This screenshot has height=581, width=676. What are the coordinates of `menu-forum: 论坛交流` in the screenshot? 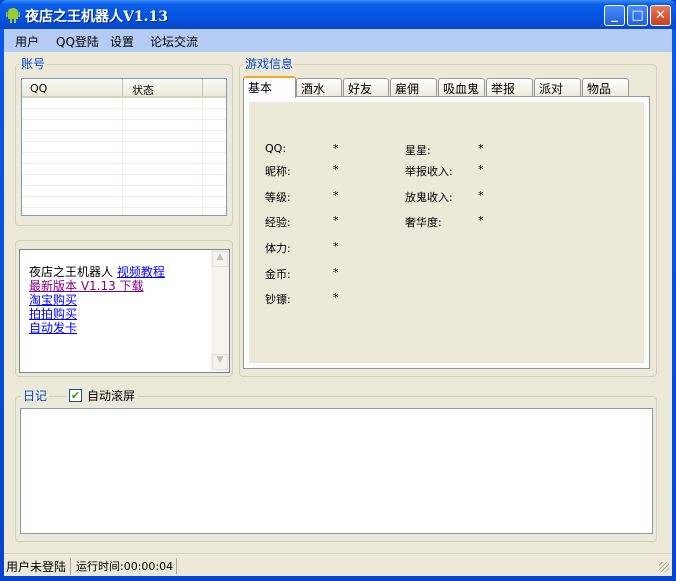 It's located at (174, 41).